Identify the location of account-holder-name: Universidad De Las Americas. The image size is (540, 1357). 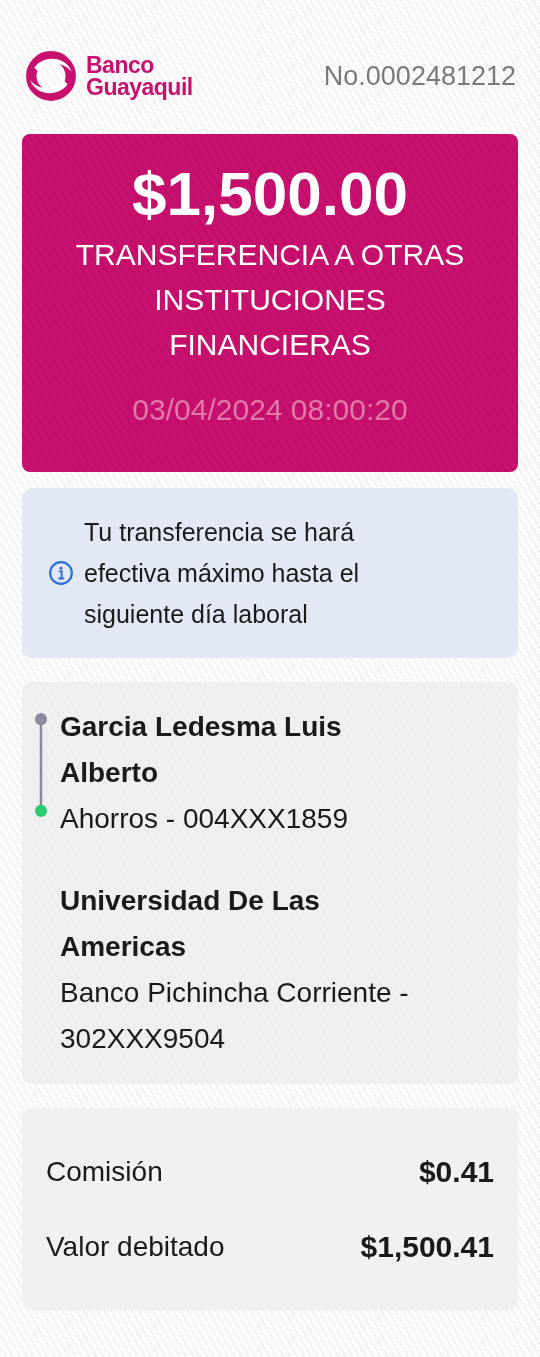
(190, 924).